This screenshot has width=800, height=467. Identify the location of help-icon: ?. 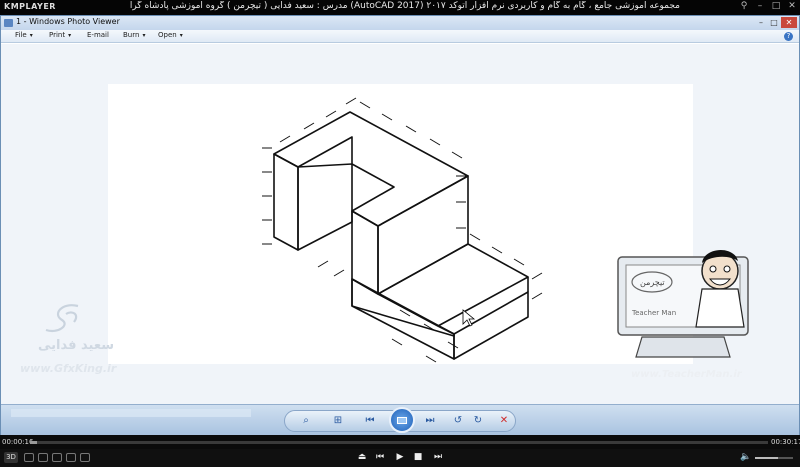
(788, 36).